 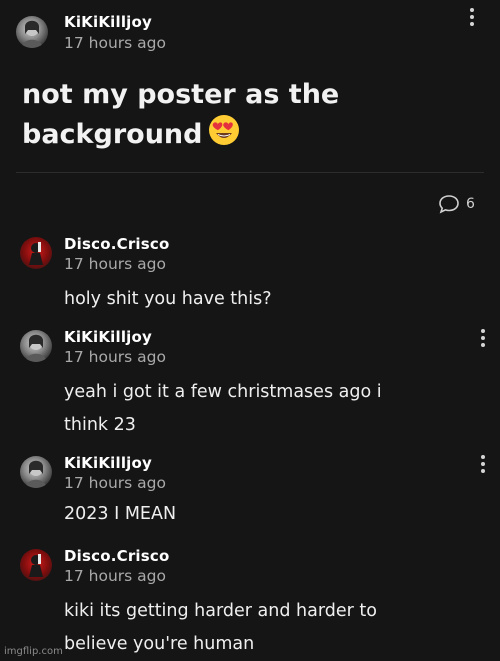 I want to click on comment-text: kiki its getting harder and harder to, so click(x=220, y=611).